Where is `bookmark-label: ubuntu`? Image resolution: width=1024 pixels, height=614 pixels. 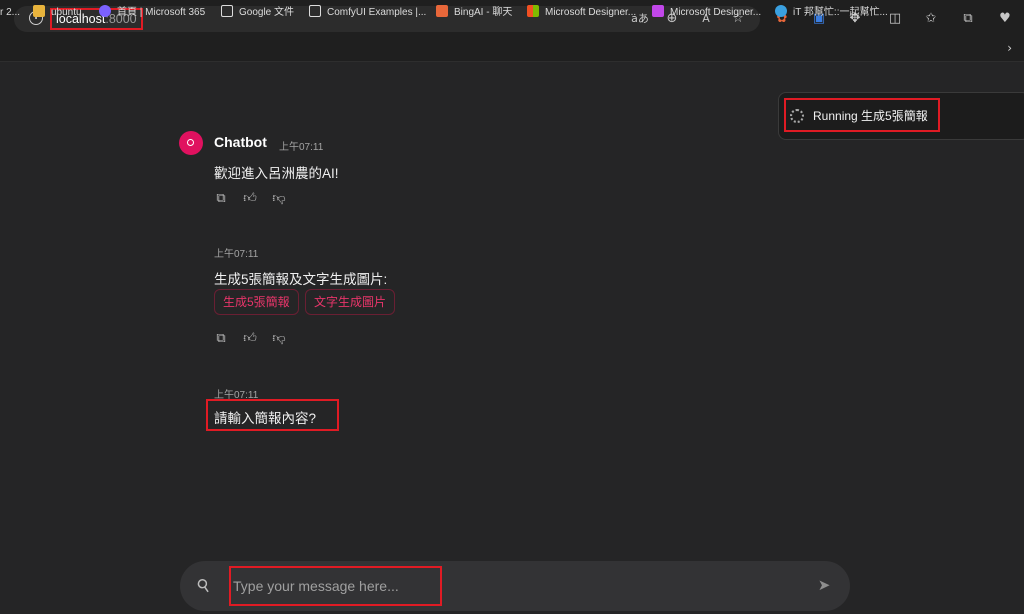
bookmark-label: ubuntu is located at coordinates (66, 12).